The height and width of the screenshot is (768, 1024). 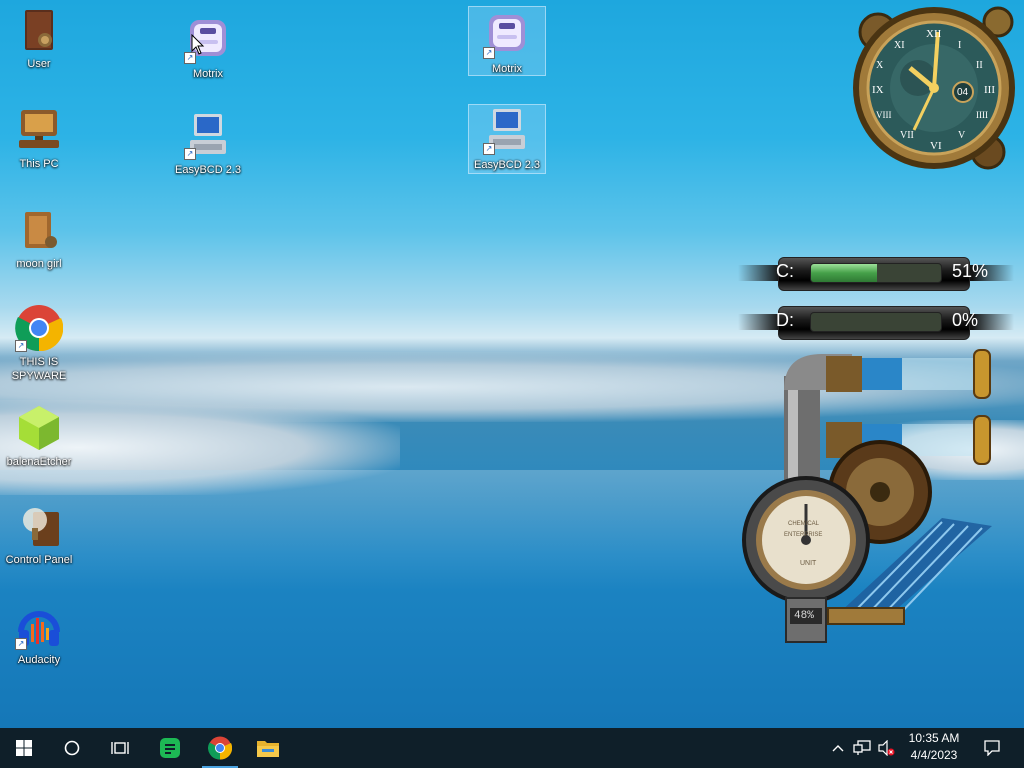 I want to click on chevron-up-icon, so click(x=838, y=748).